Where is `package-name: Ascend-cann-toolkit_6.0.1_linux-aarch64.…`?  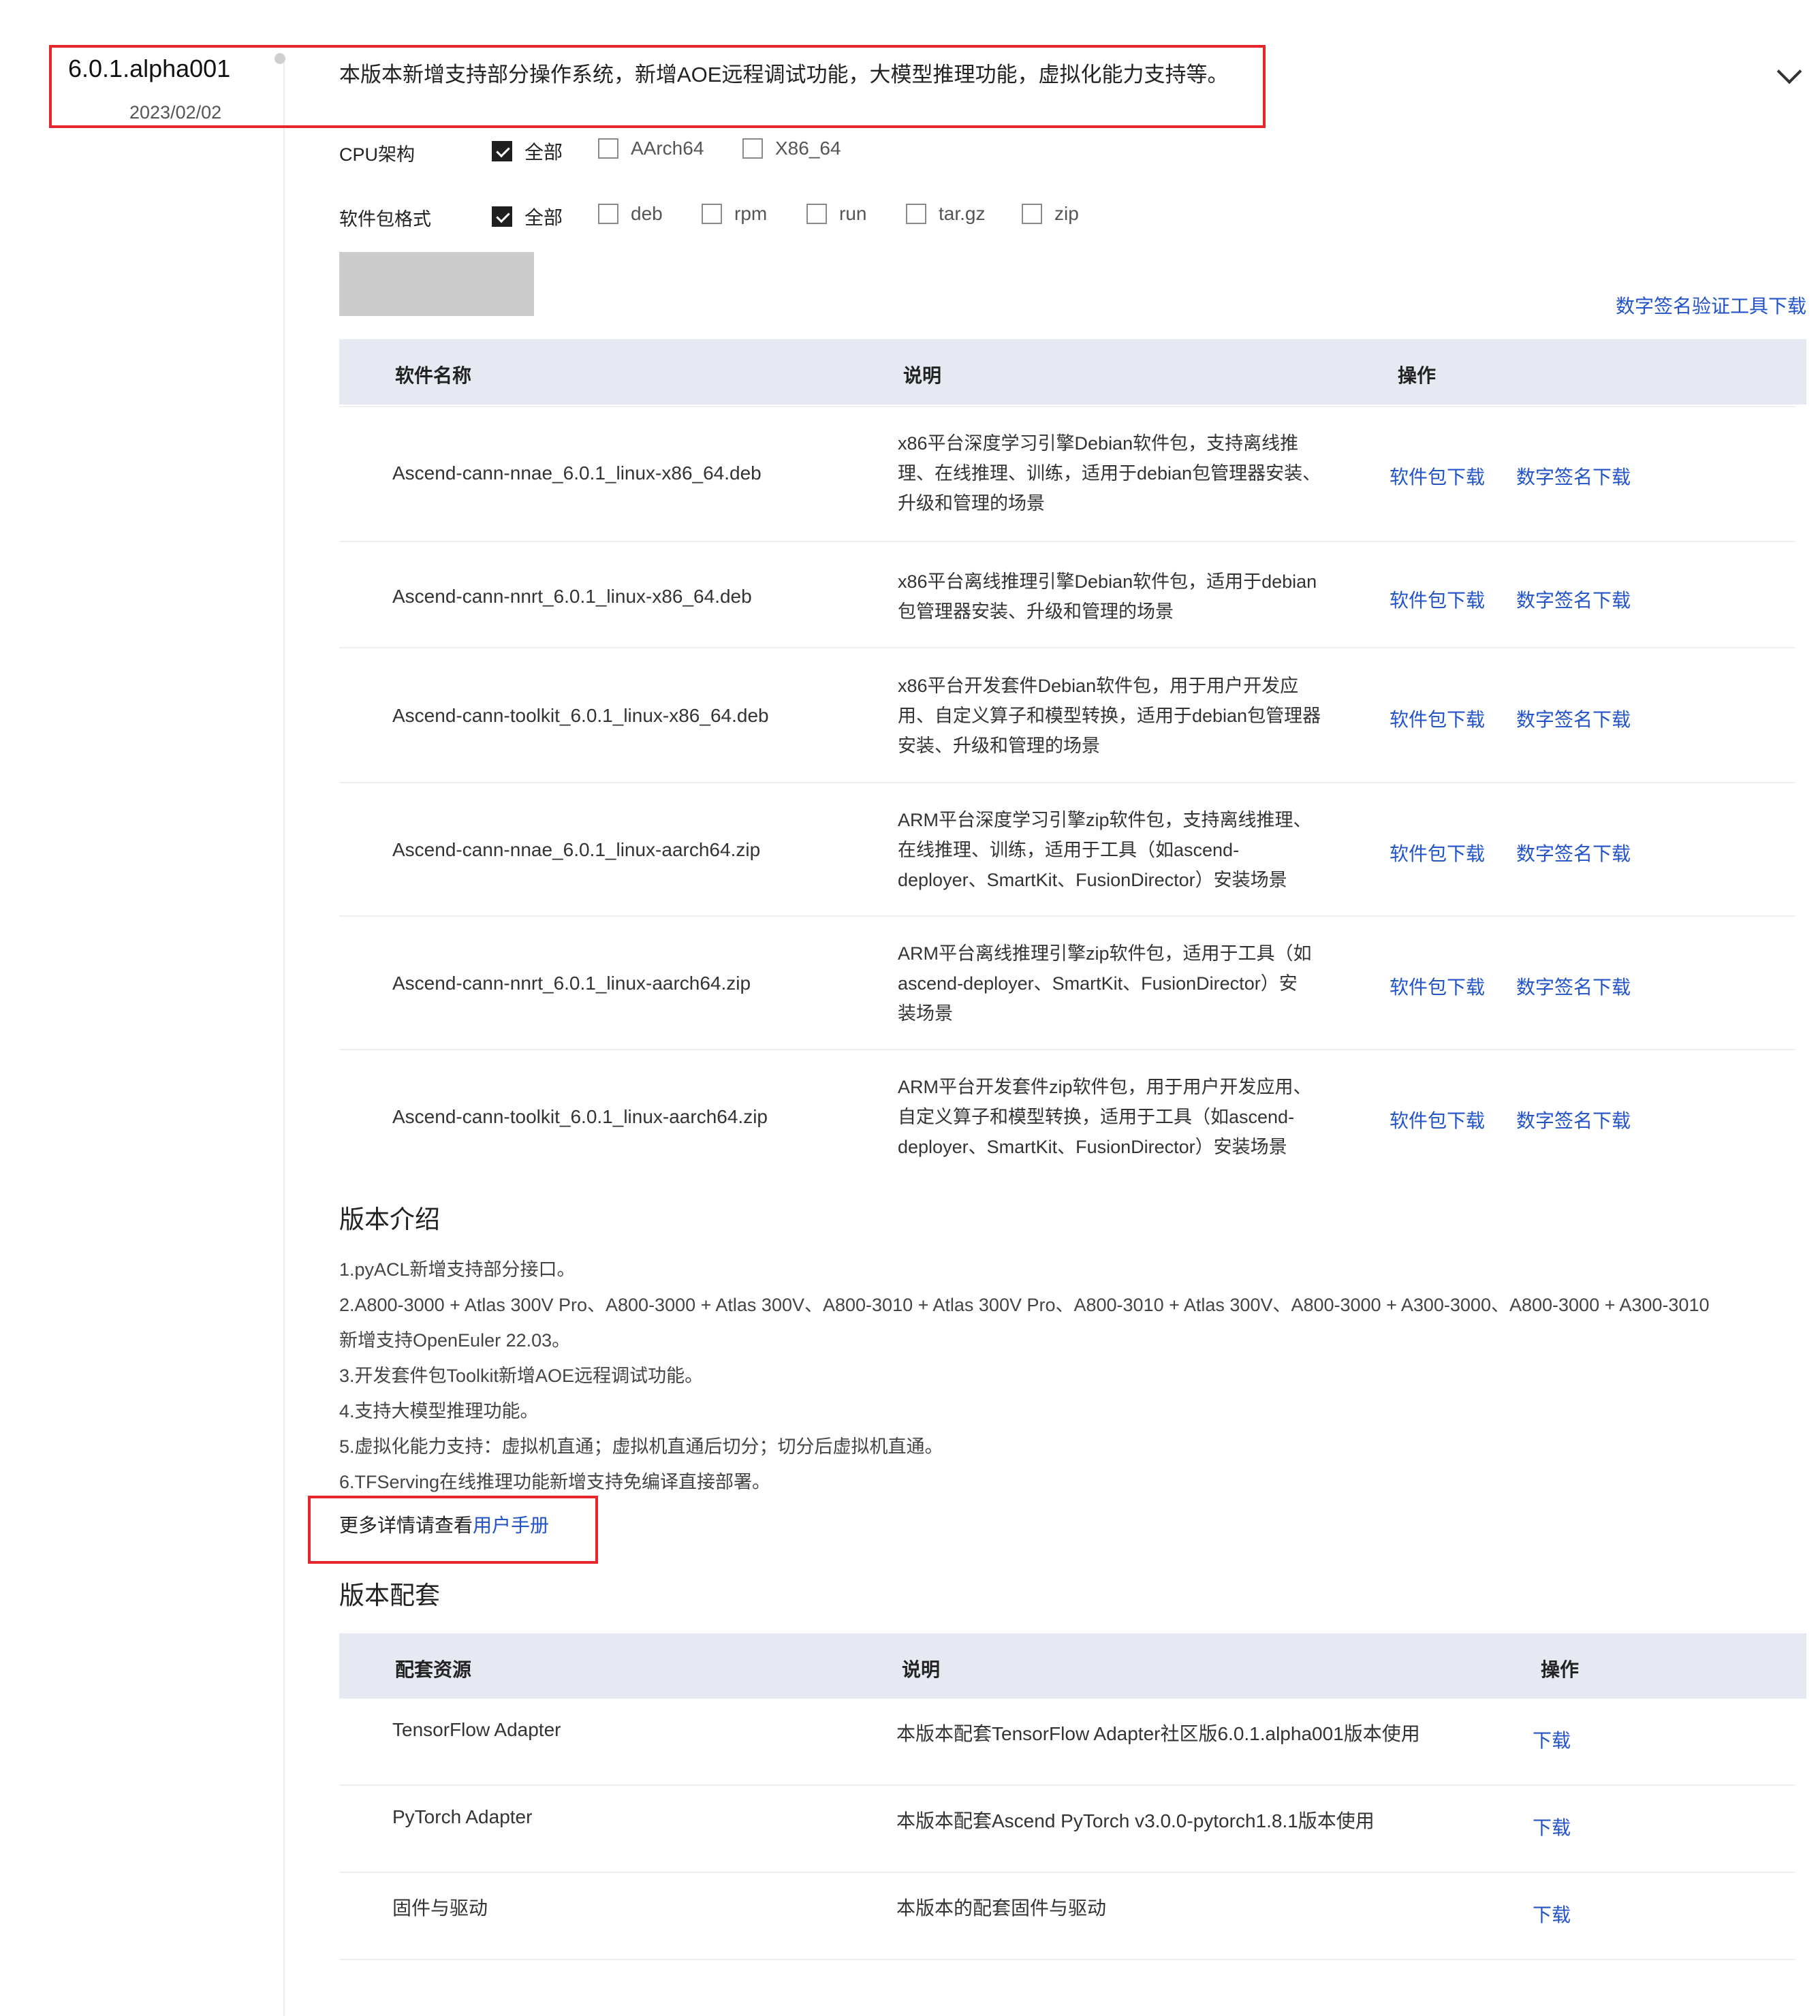 package-name: Ascend-cann-toolkit_6.0.1_linux-aarch64.… is located at coordinates (580, 1116).